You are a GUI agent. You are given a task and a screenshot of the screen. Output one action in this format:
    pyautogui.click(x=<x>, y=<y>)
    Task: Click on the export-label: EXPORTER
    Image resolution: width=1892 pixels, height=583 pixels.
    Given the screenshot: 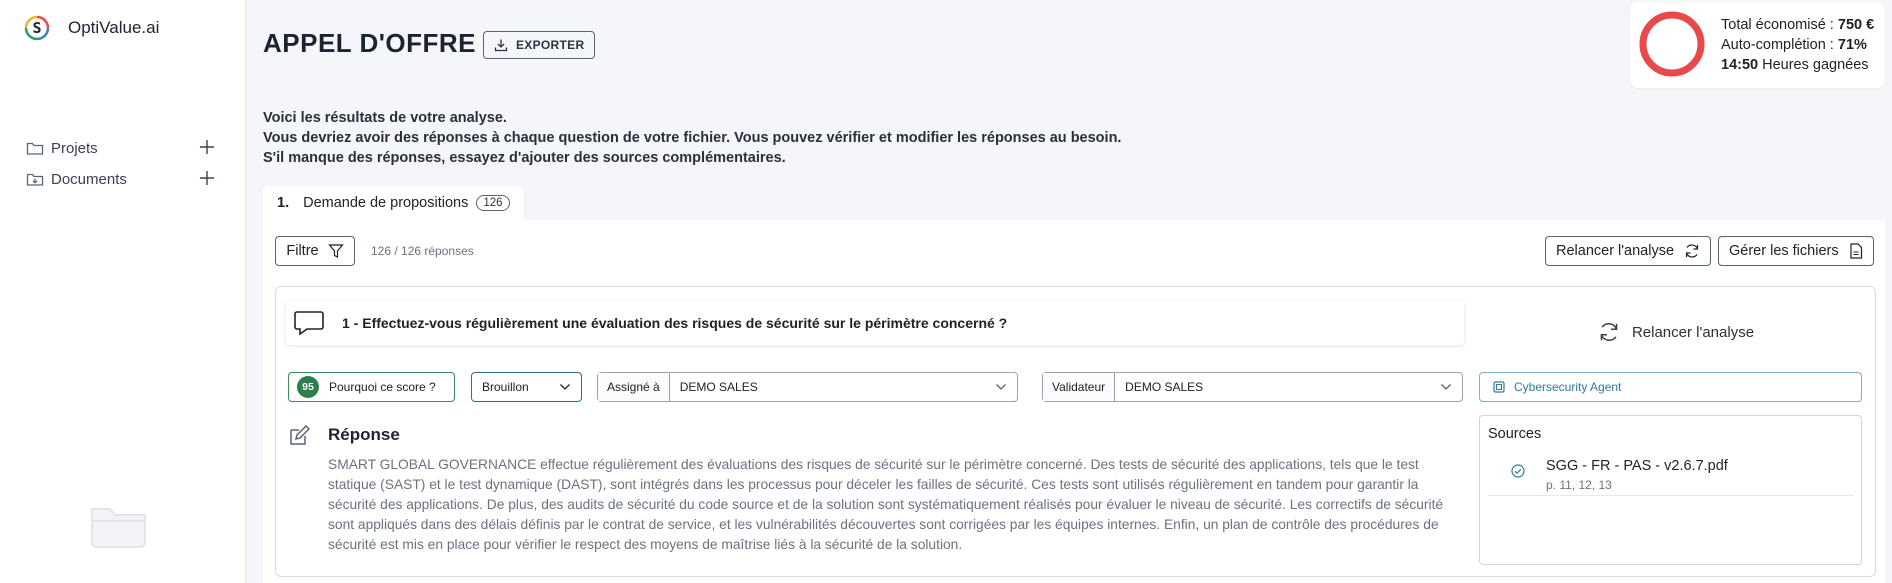 What is the action you would take?
    pyautogui.click(x=550, y=45)
    